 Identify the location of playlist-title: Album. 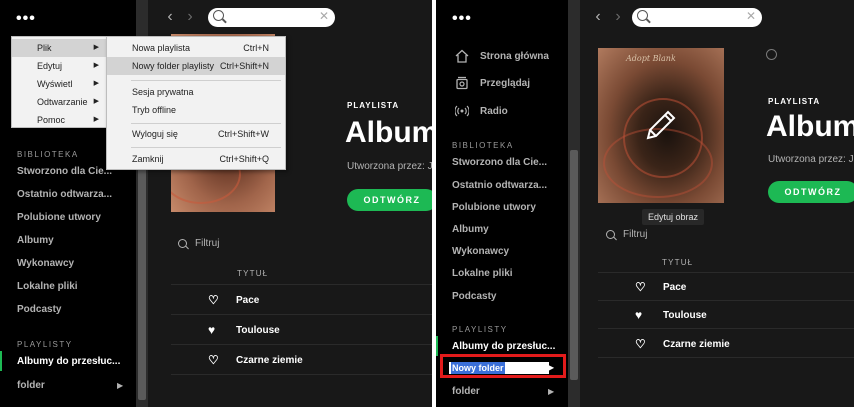
(810, 126).